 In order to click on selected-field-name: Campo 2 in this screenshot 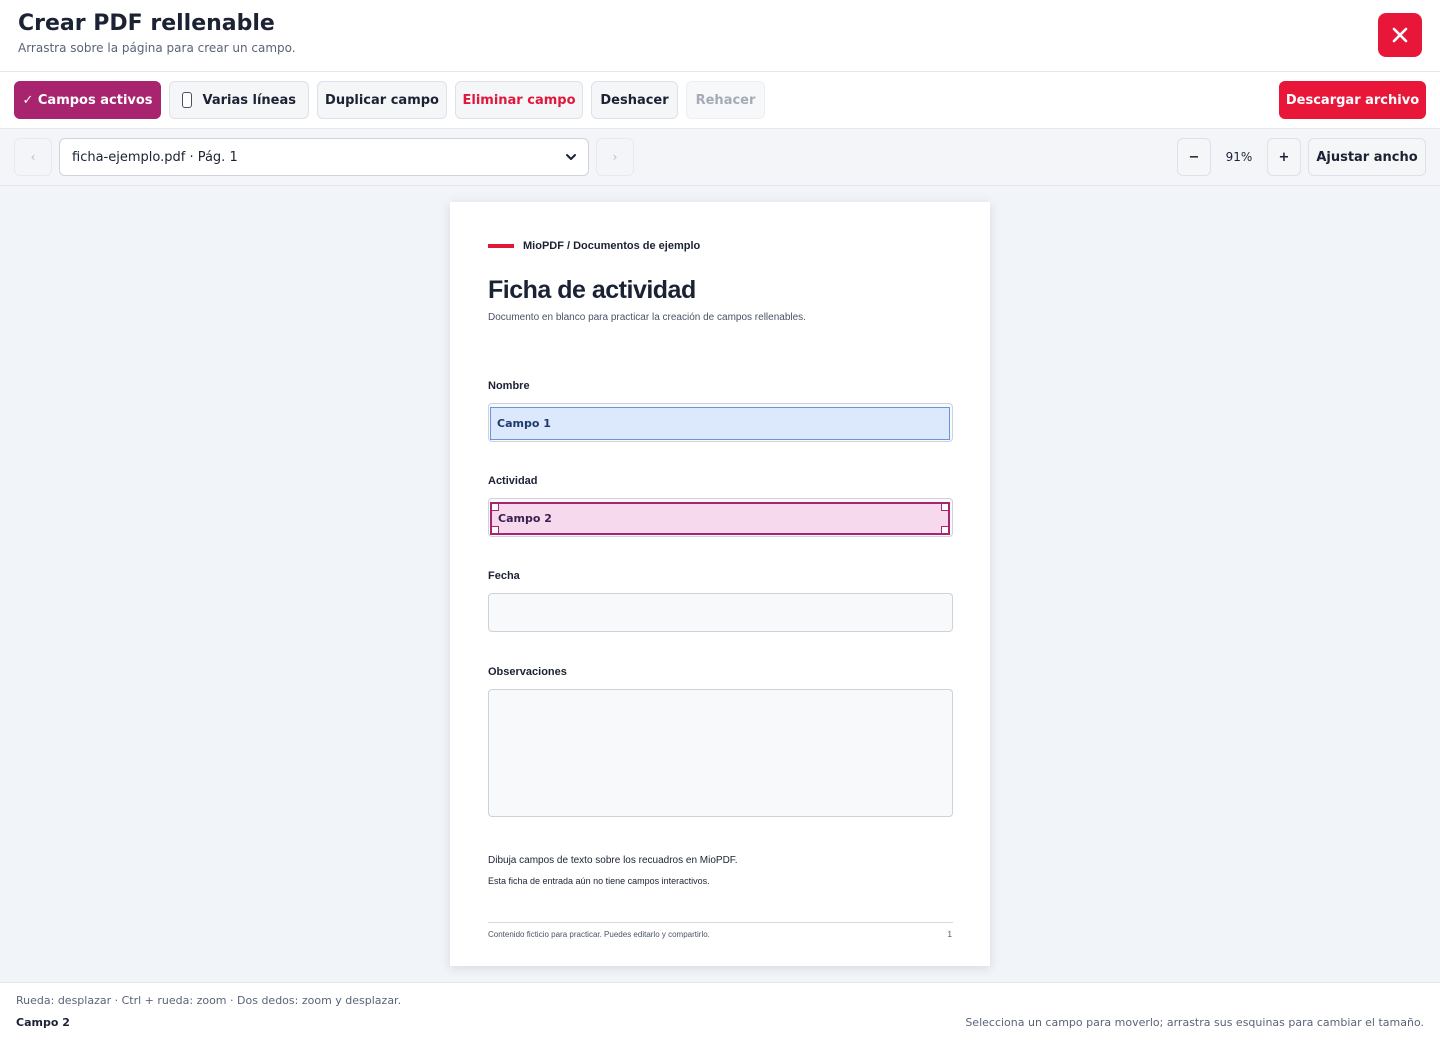, I will do `click(43, 1022)`.